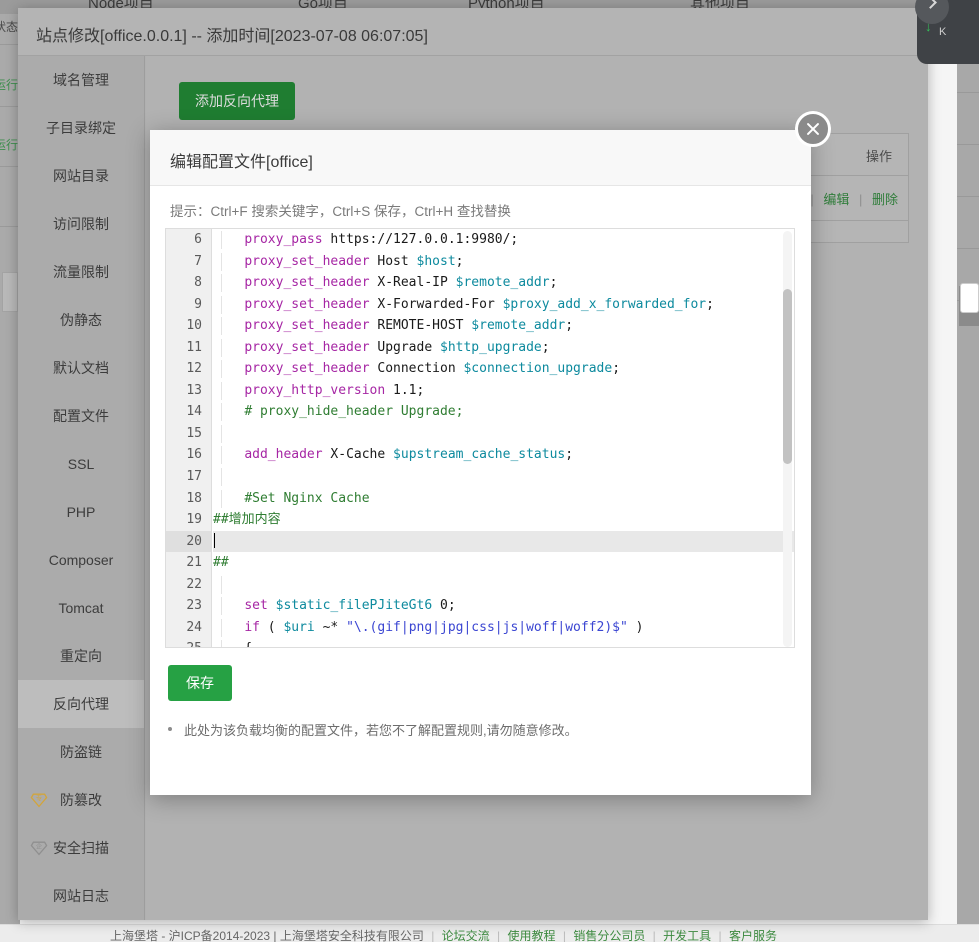 The width and height of the screenshot is (979, 942). I want to click on sidebar-item-7: 配置文件, so click(81, 416).